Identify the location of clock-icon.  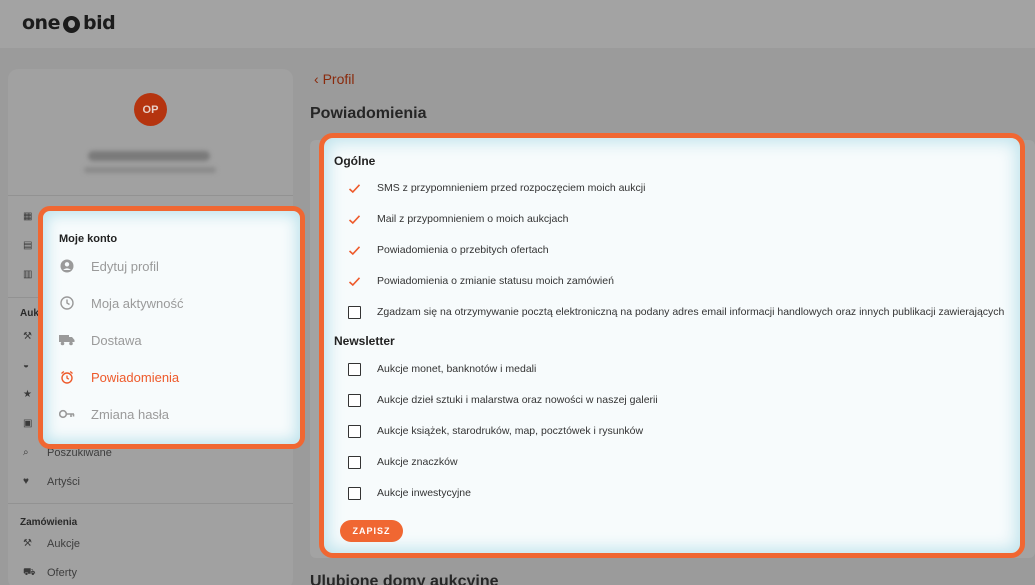
(67, 303).